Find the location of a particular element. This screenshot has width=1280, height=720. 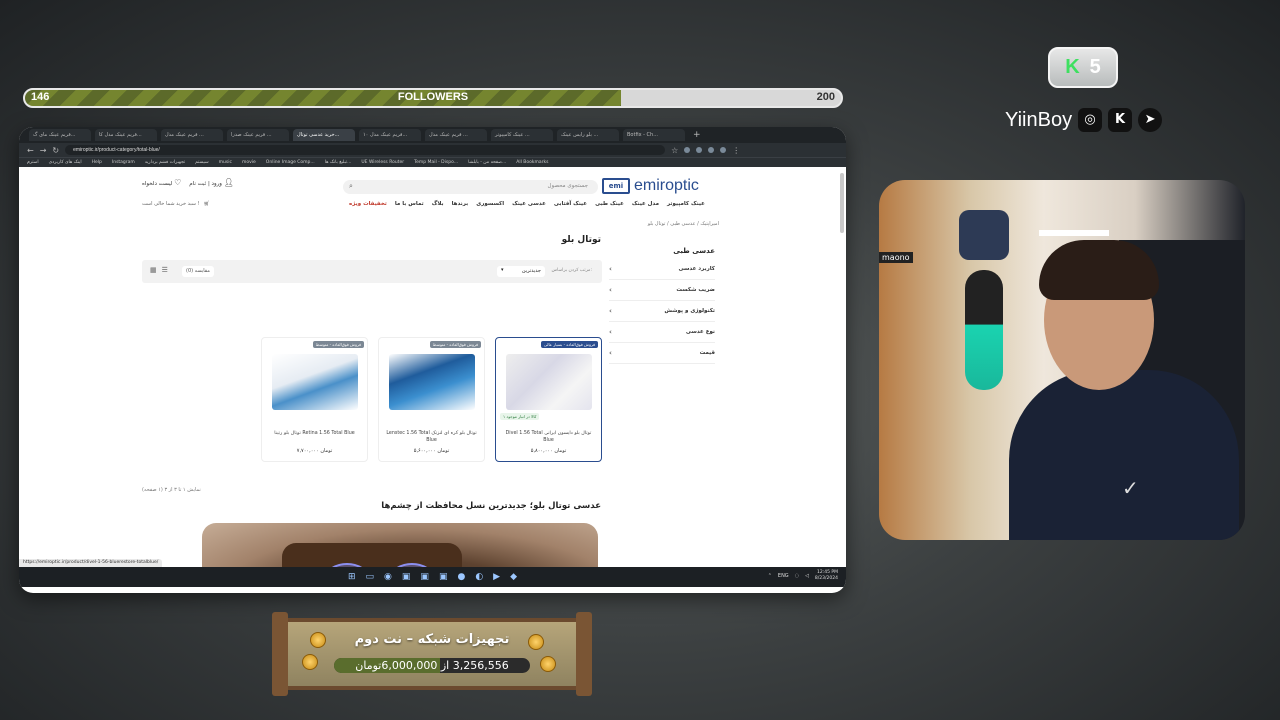

language-indicator: ENG is located at coordinates (783, 576).